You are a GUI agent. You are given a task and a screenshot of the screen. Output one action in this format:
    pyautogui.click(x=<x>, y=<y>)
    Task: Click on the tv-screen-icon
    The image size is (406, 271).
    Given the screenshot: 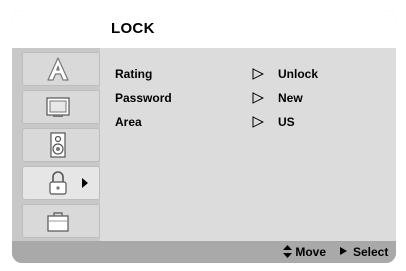 What is the action you would take?
    pyautogui.click(x=58, y=107)
    